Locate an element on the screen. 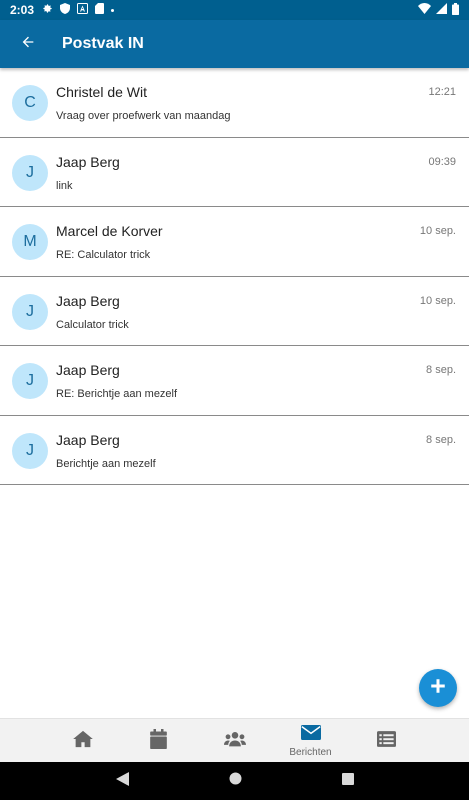 This screenshot has height=800, width=469. compose-fab-button is located at coordinates (438, 688).